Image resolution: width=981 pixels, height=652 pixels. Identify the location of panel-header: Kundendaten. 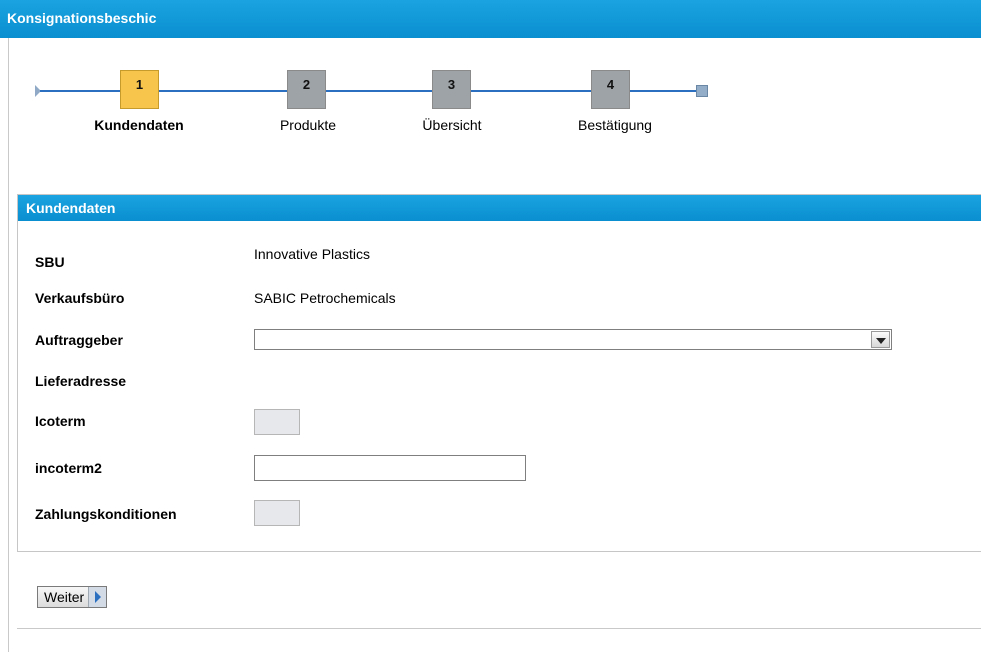
(499, 208).